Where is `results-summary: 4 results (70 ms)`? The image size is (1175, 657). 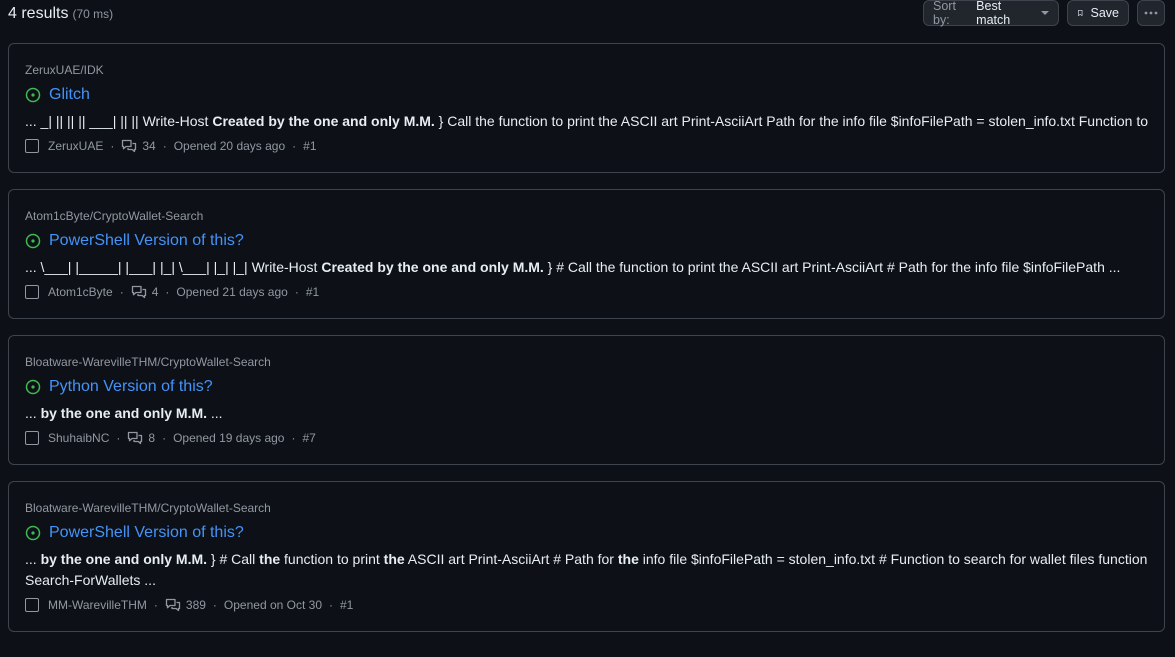 results-summary: 4 results (70 ms) is located at coordinates (60, 14).